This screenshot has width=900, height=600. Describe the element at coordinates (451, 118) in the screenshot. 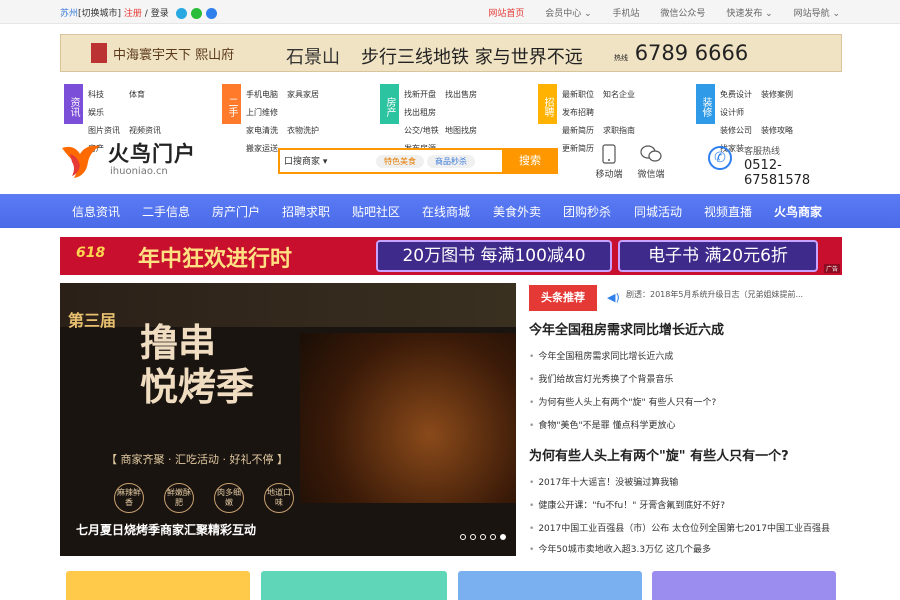

I see `category-house: 房产 找新开盘找出售房找出租房公交/地铁地图找房发布房源` at that location.